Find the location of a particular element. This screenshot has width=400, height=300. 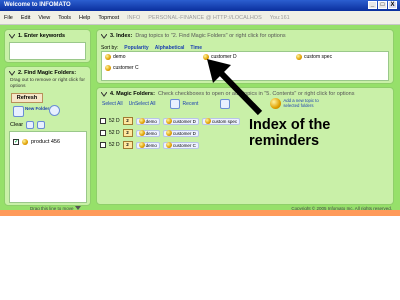

keywords-title-row: 1. Enter keywords is located at coordinates (47, 35).